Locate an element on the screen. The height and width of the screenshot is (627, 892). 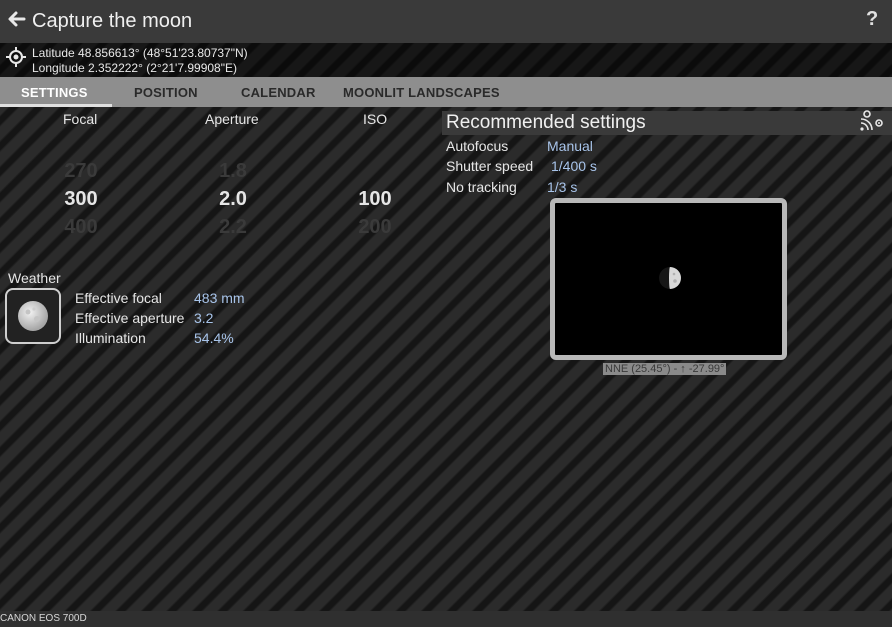
effective-focal-label: Effective focal is located at coordinates (118, 298).